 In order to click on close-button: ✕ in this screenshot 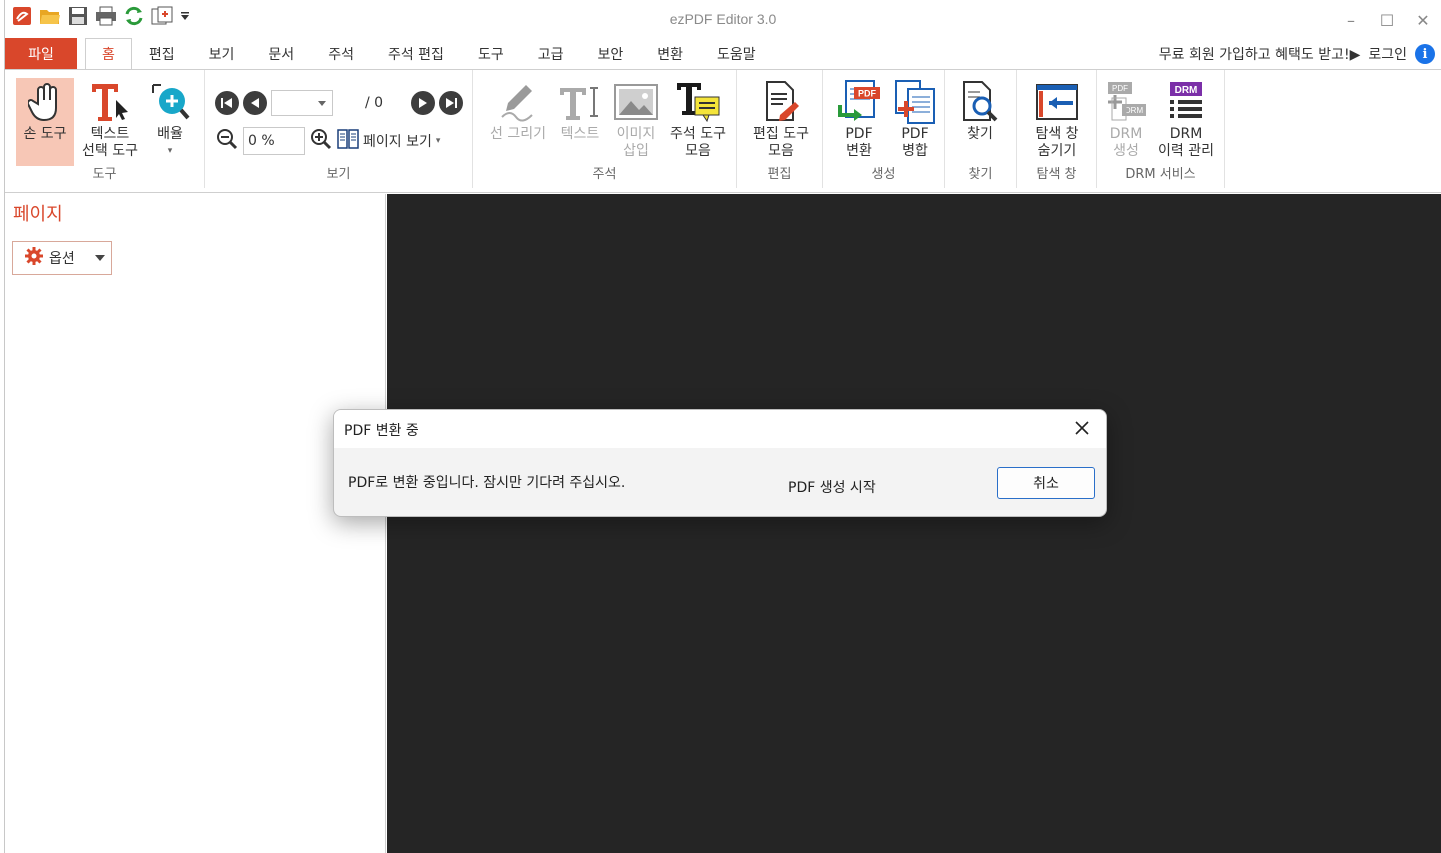, I will do `click(1423, 20)`.